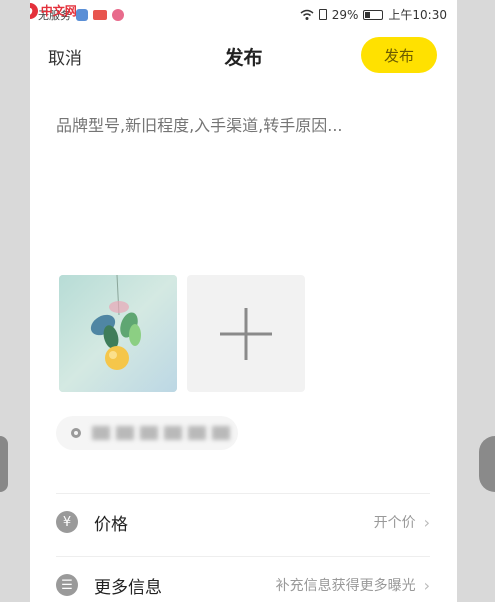 The width and height of the screenshot is (495, 602). I want to click on lemon-artwork-image, so click(118, 333).